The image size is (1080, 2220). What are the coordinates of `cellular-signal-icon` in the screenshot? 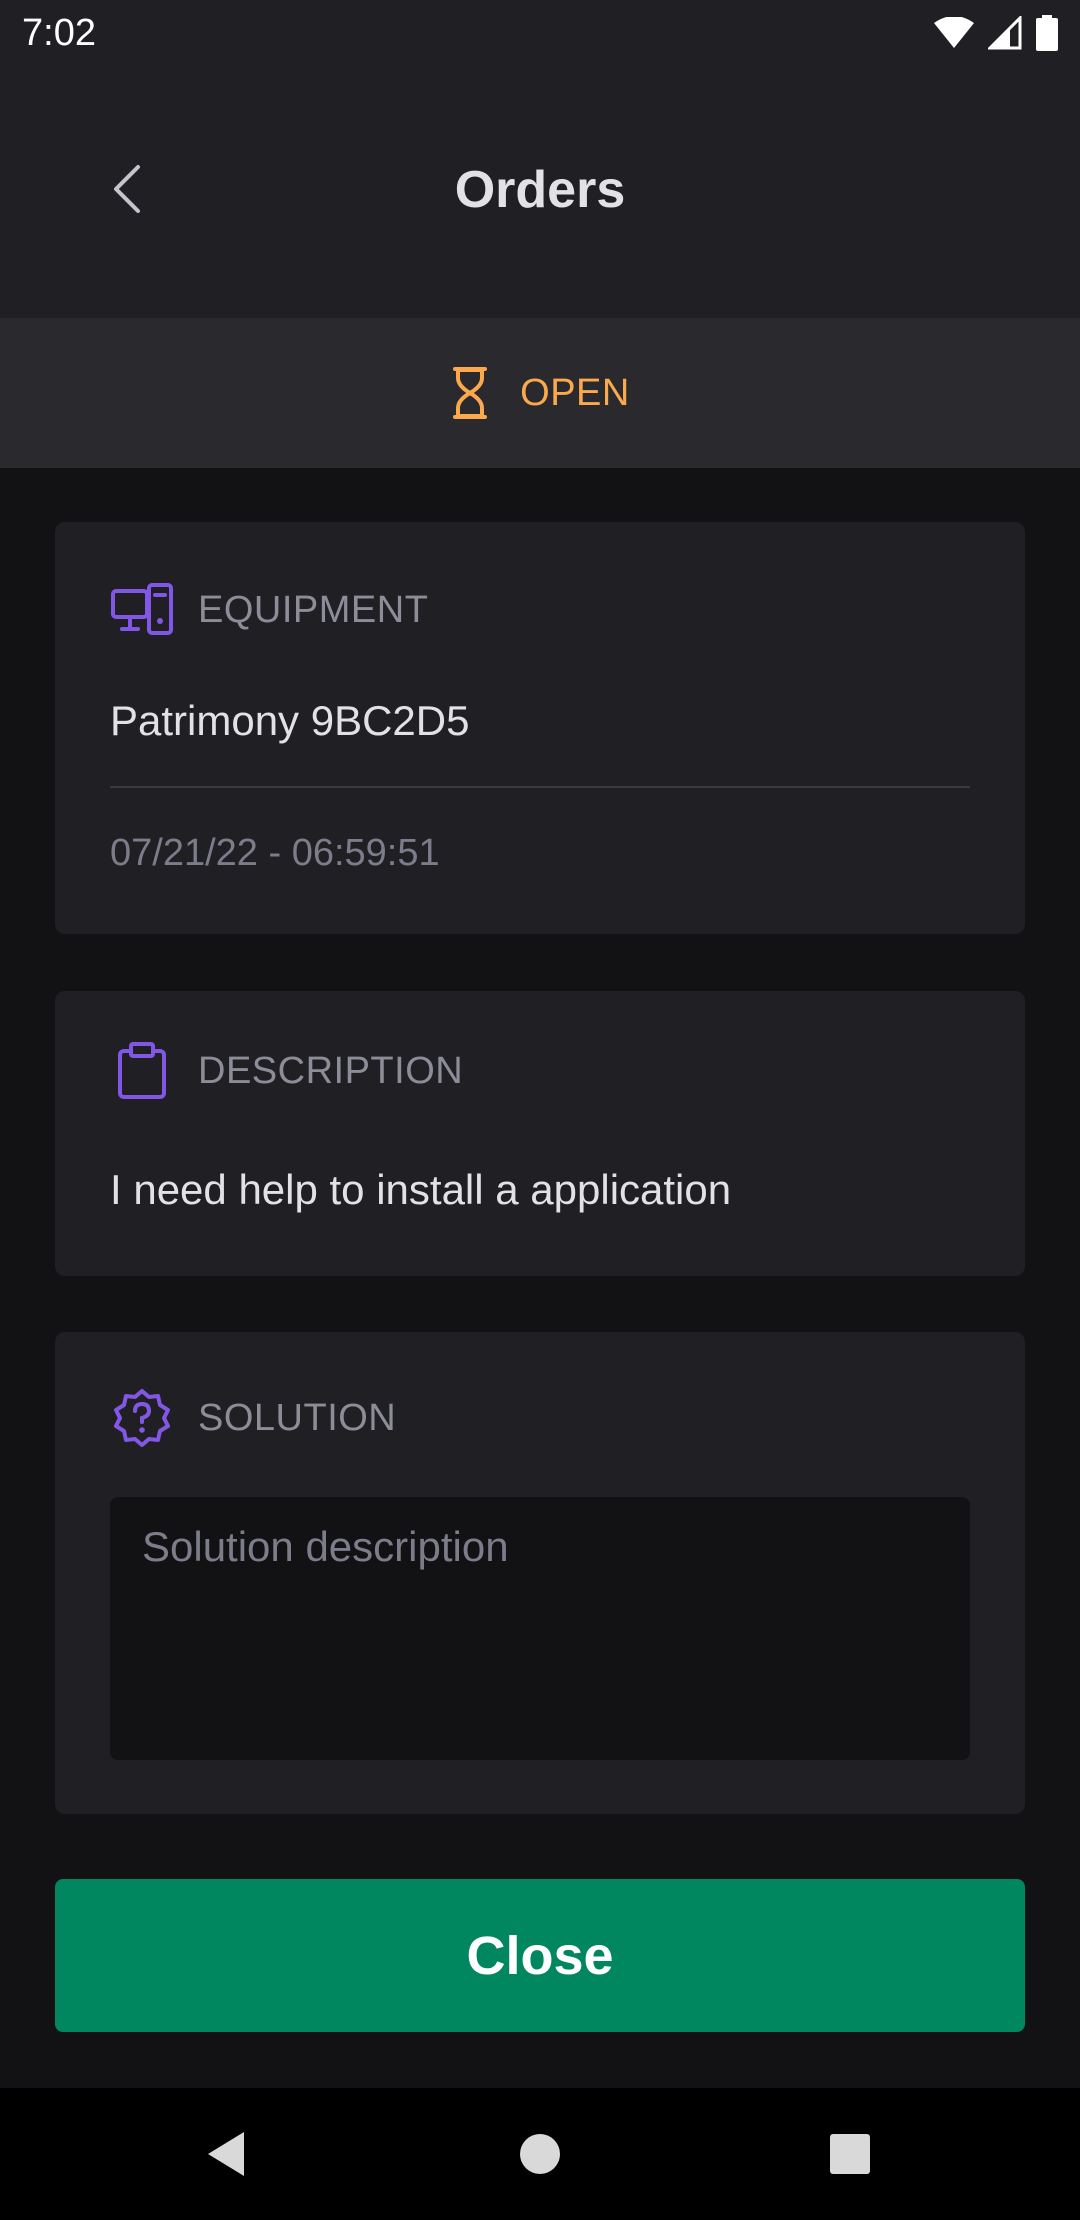 It's located at (1005, 33).